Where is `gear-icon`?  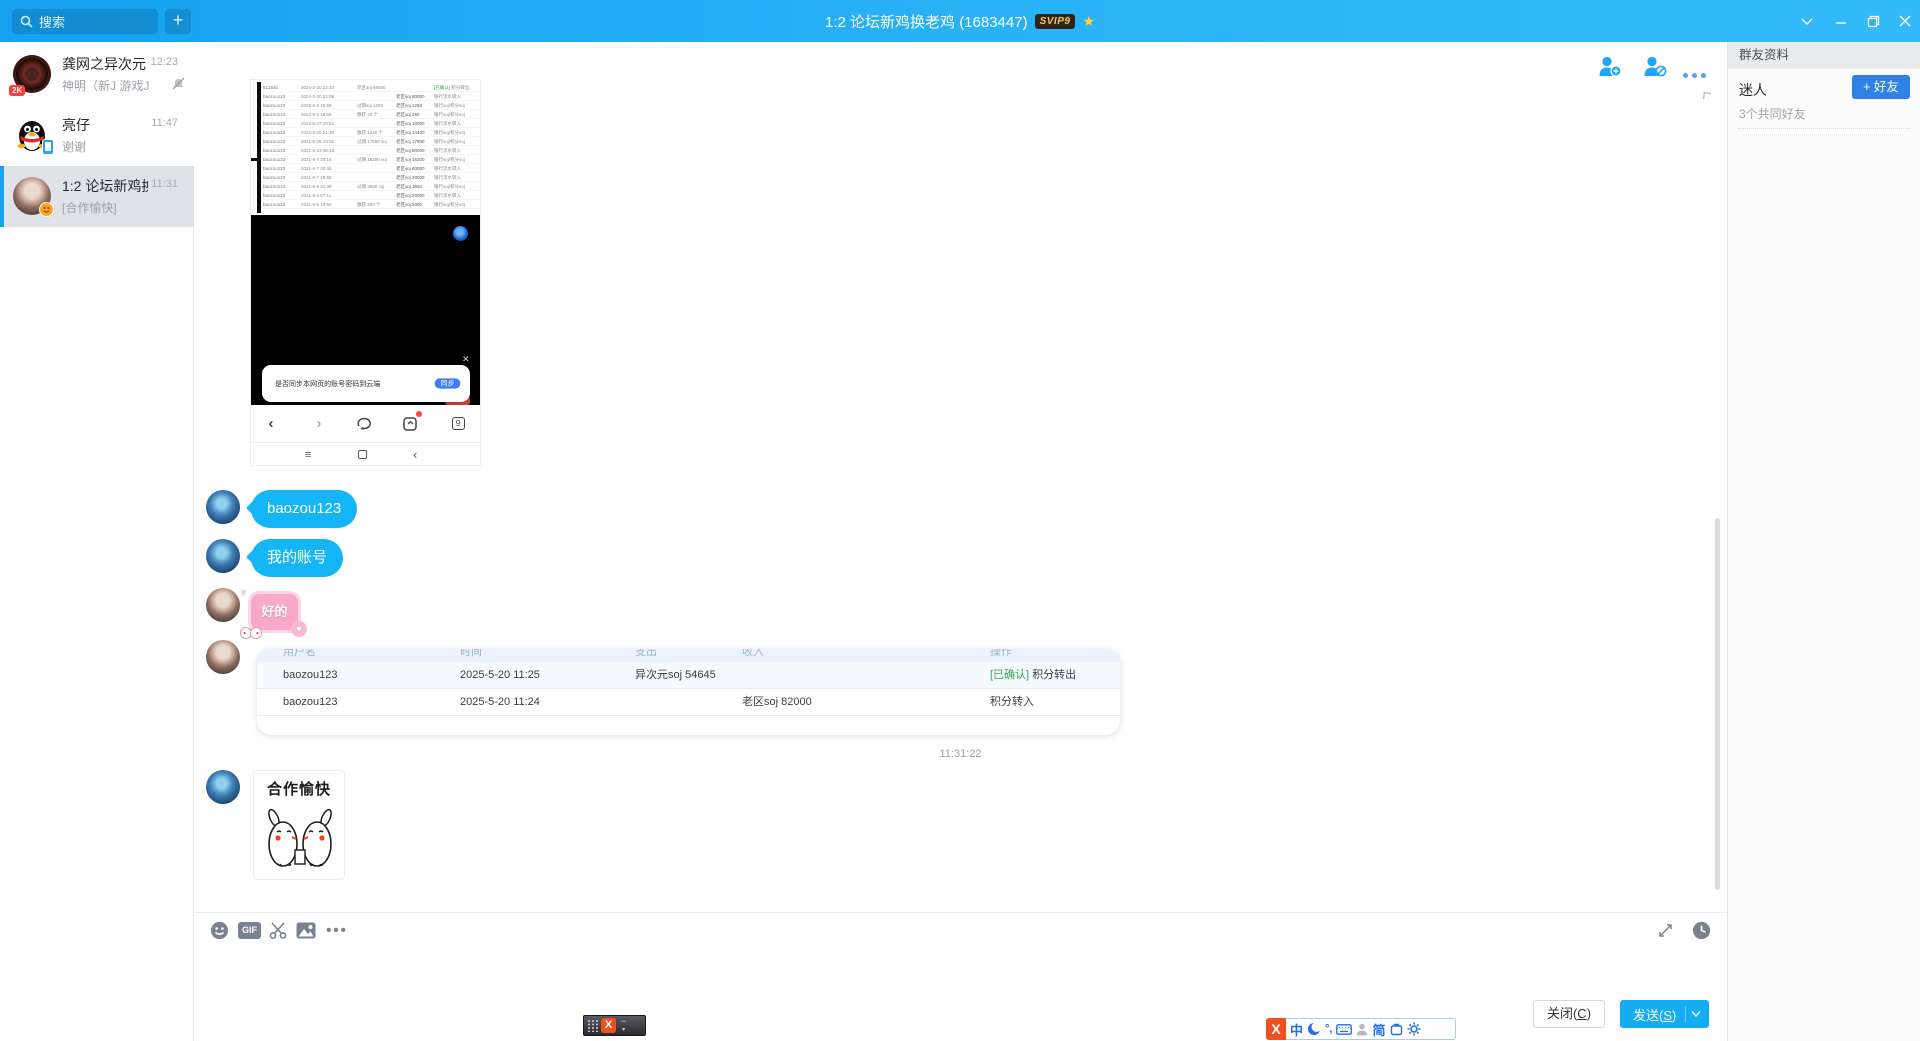
gear-icon is located at coordinates (1414, 1029).